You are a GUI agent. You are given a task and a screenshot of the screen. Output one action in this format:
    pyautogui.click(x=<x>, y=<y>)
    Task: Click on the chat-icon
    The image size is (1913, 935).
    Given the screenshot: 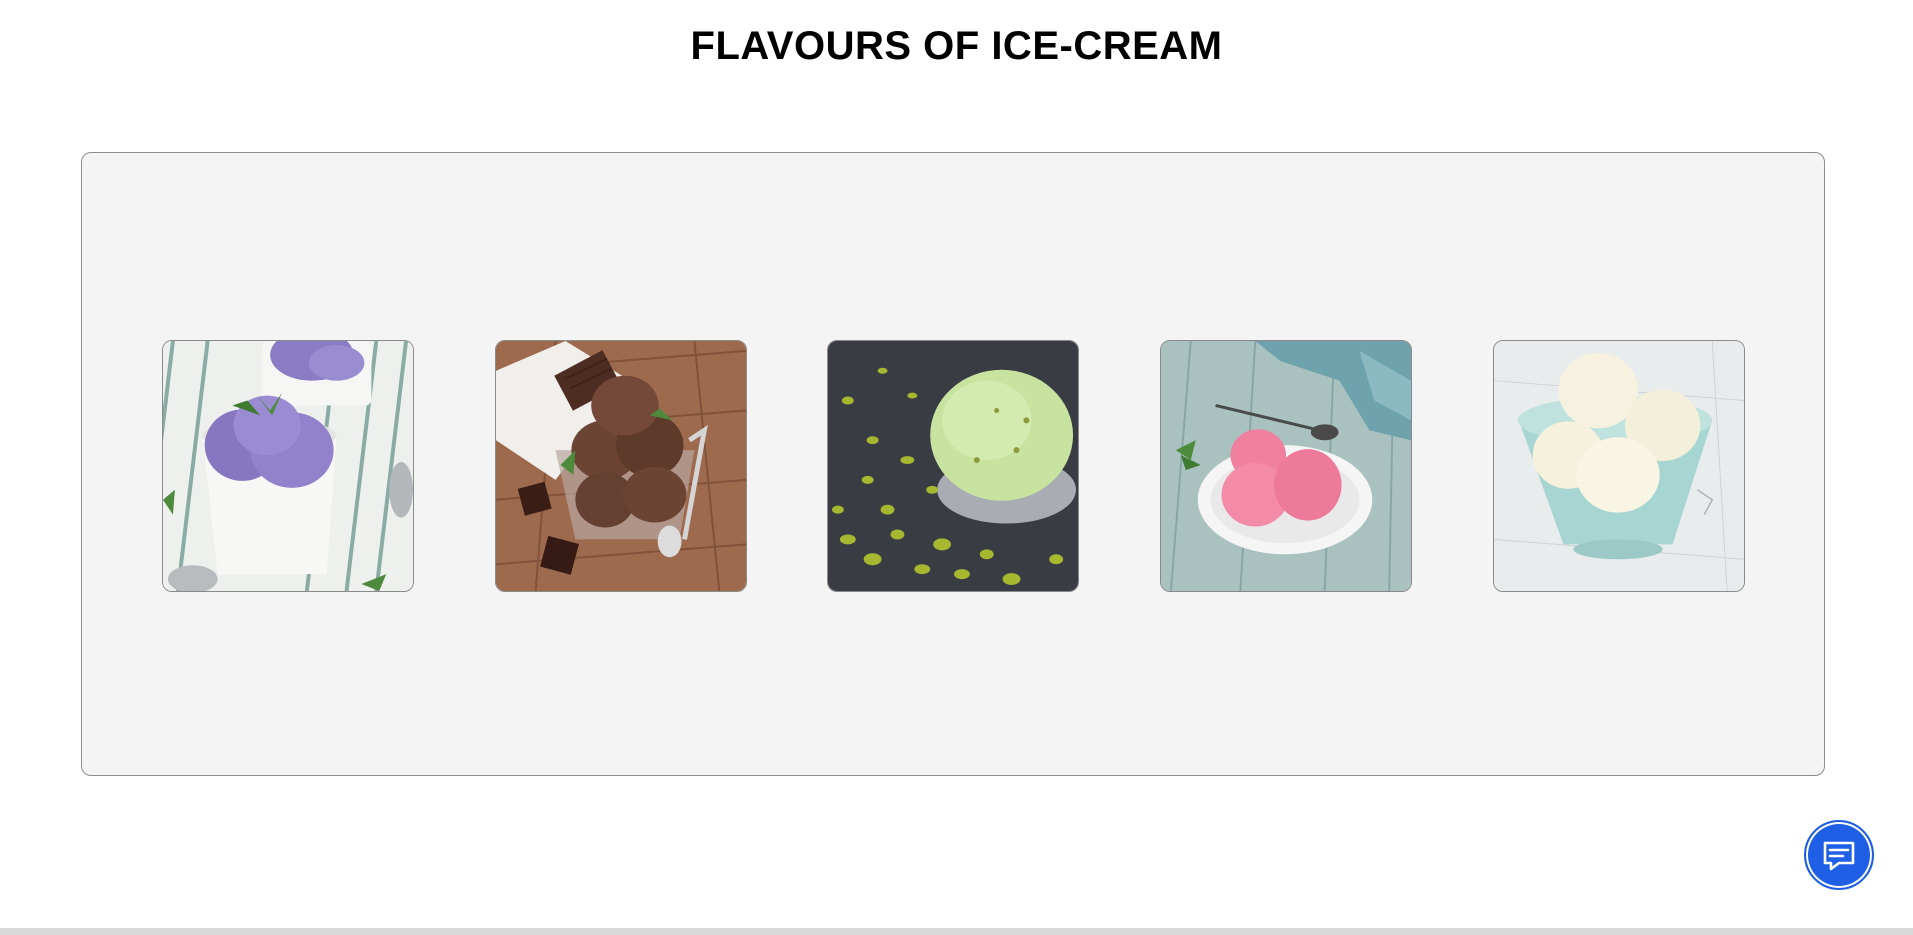 What is the action you would take?
    pyautogui.click(x=1839, y=856)
    